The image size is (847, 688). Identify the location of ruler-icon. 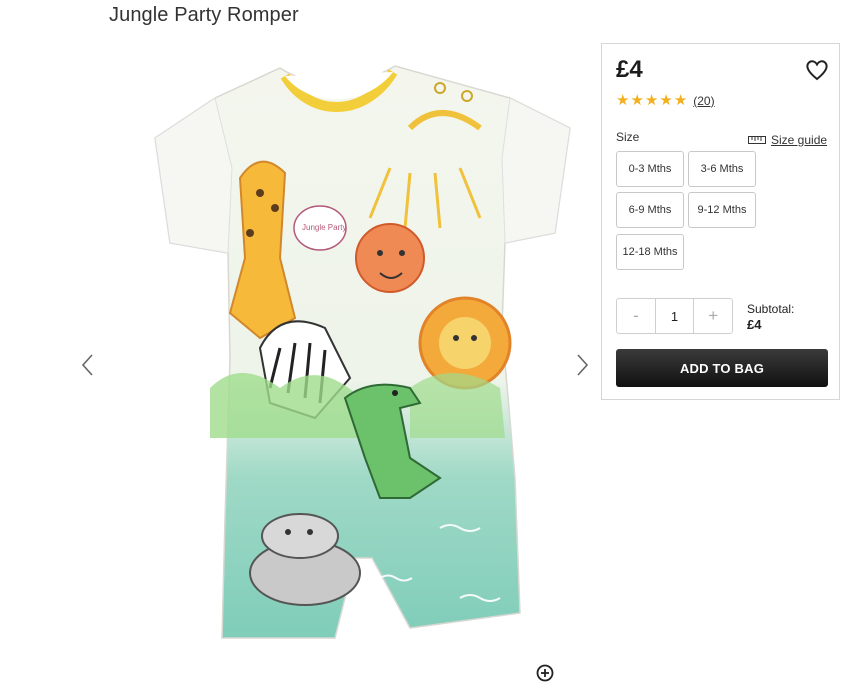
(757, 140).